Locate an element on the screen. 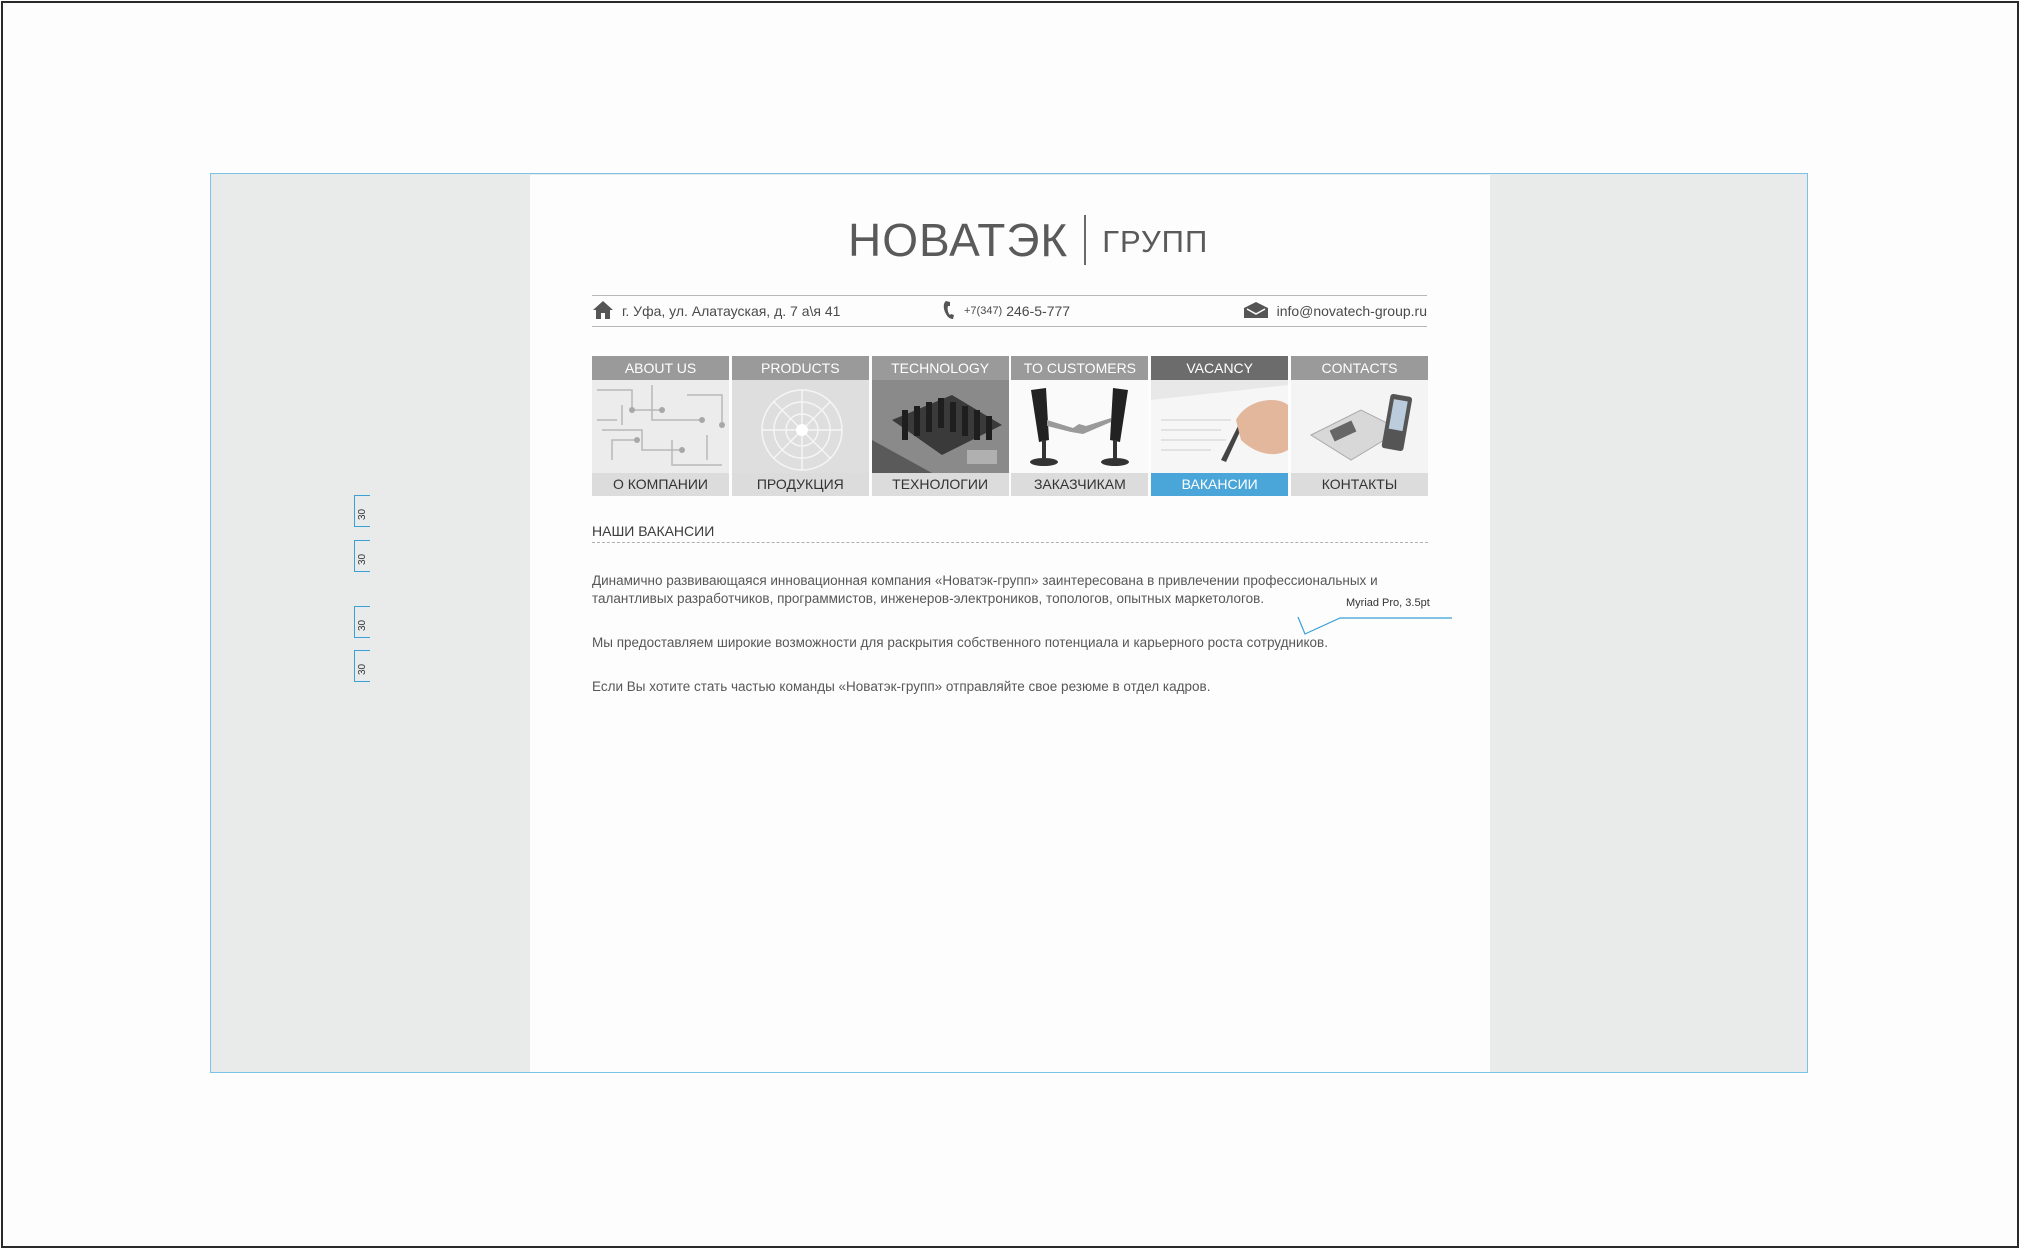 The width and height of the screenshot is (2020, 1248). nav-item-to-customers: TO CUSTOMERS ЗАКАЗЧИКАМ is located at coordinates (1080, 426).